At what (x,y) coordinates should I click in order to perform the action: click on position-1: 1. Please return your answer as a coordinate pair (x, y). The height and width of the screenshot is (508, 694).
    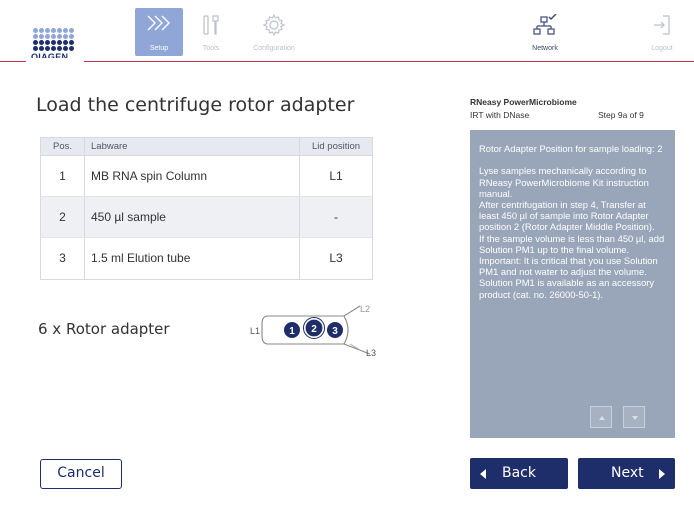
    Looking at the image, I should click on (292, 331).